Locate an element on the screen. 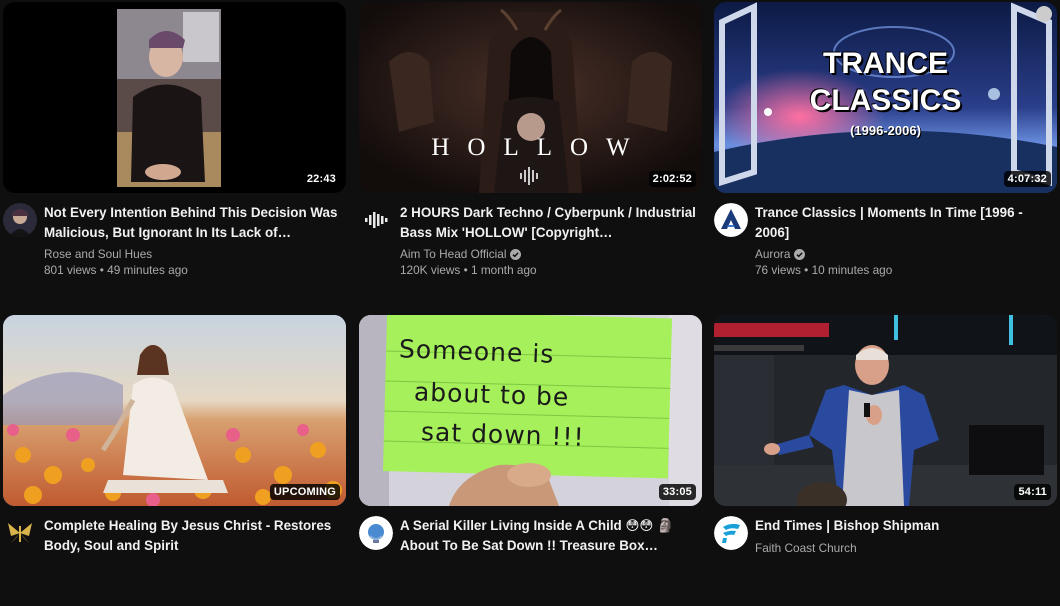 The width and height of the screenshot is (1060, 606). video-stats: 76 views • 10 minutes ago is located at coordinates (824, 270).